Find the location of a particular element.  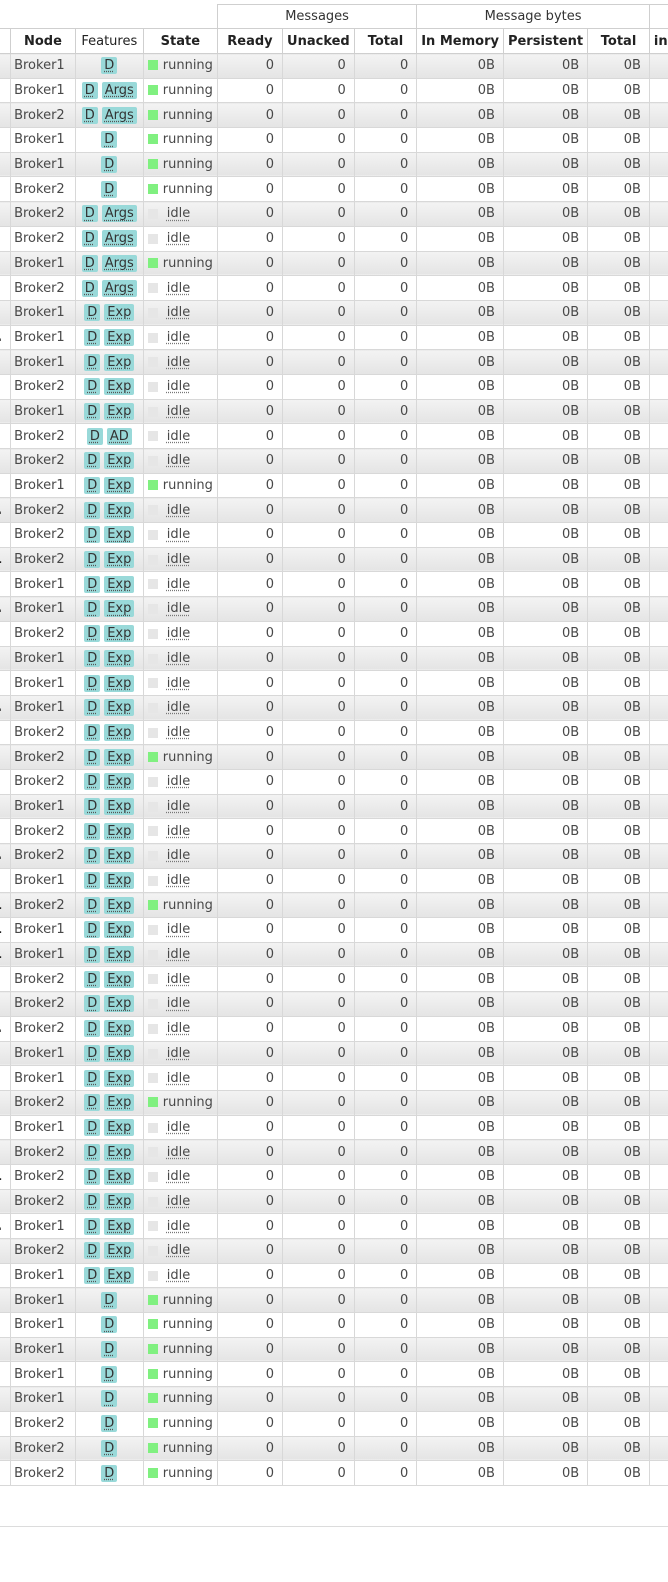

header-state: State is located at coordinates (180, 41).